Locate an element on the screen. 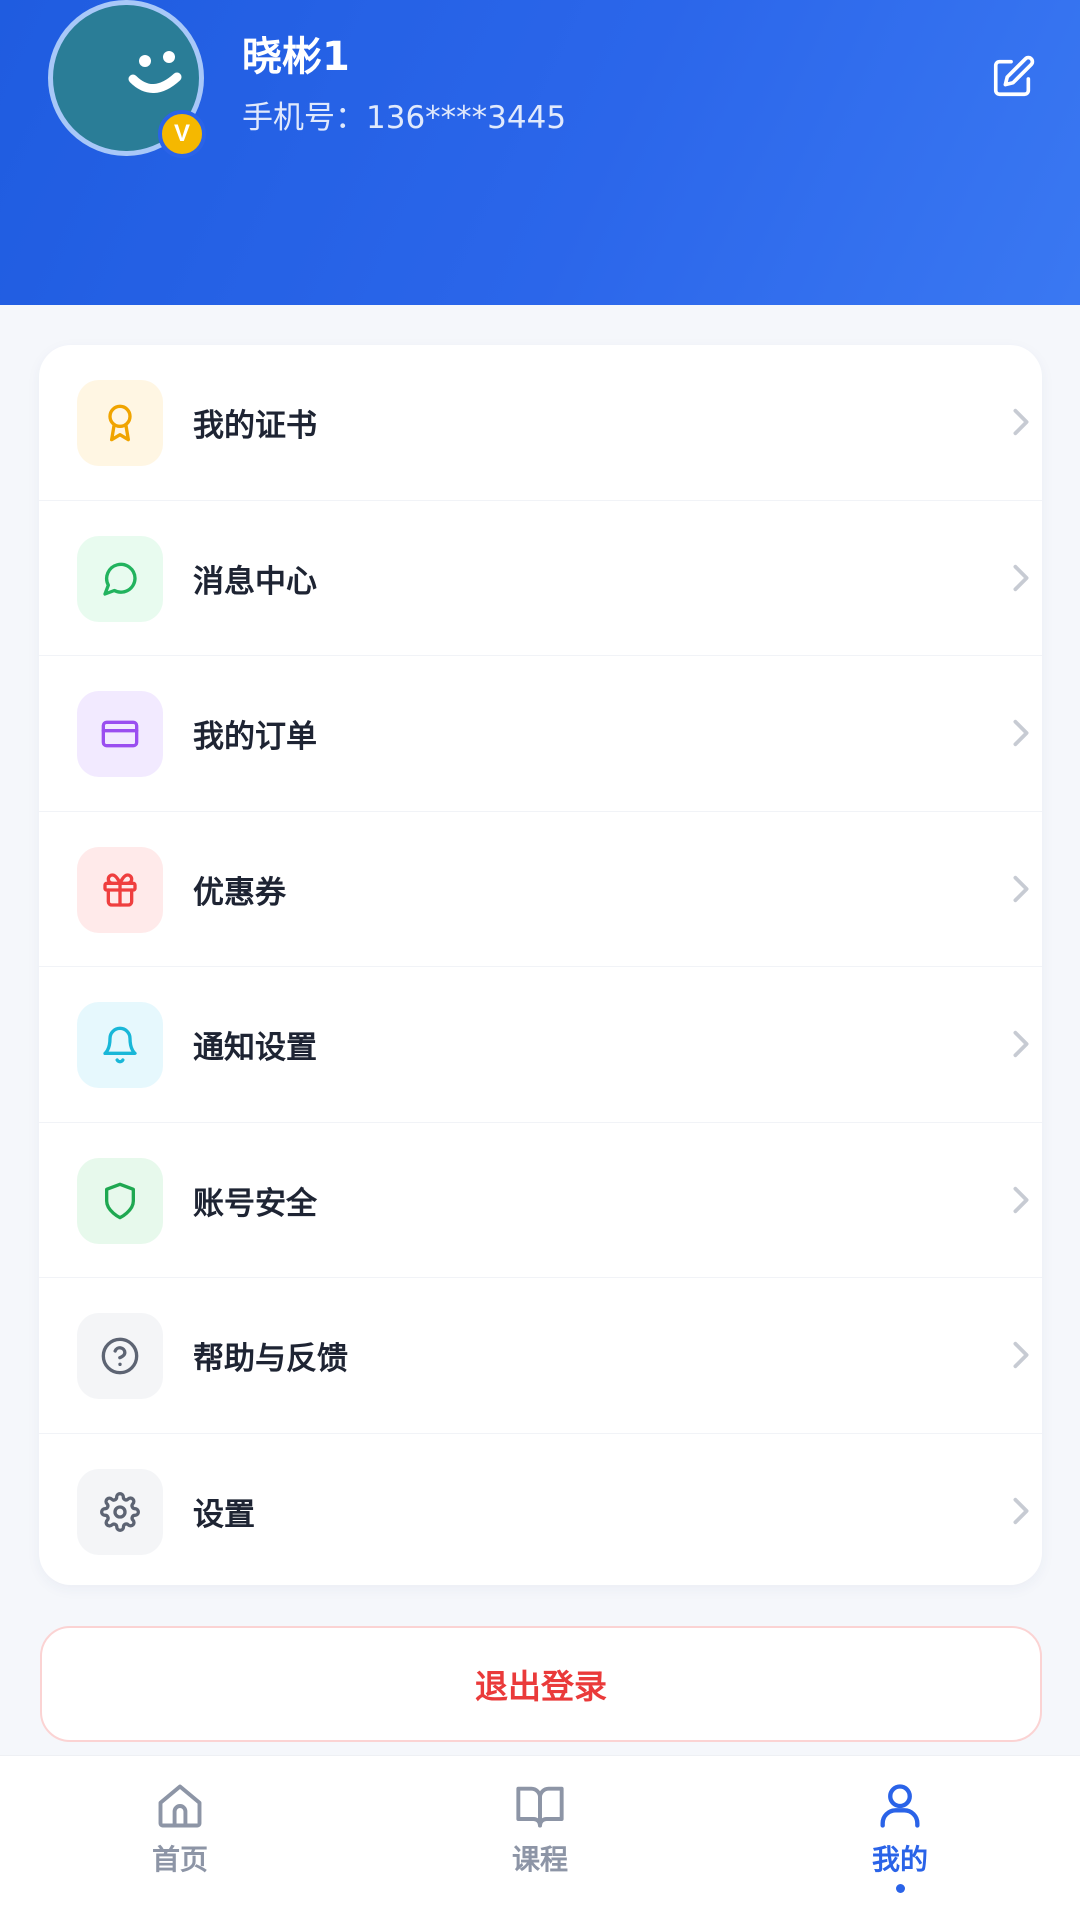 This screenshot has width=1080, height=1920. menu-item-label: 帮助与反馈 is located at coordinates (270, 1359).